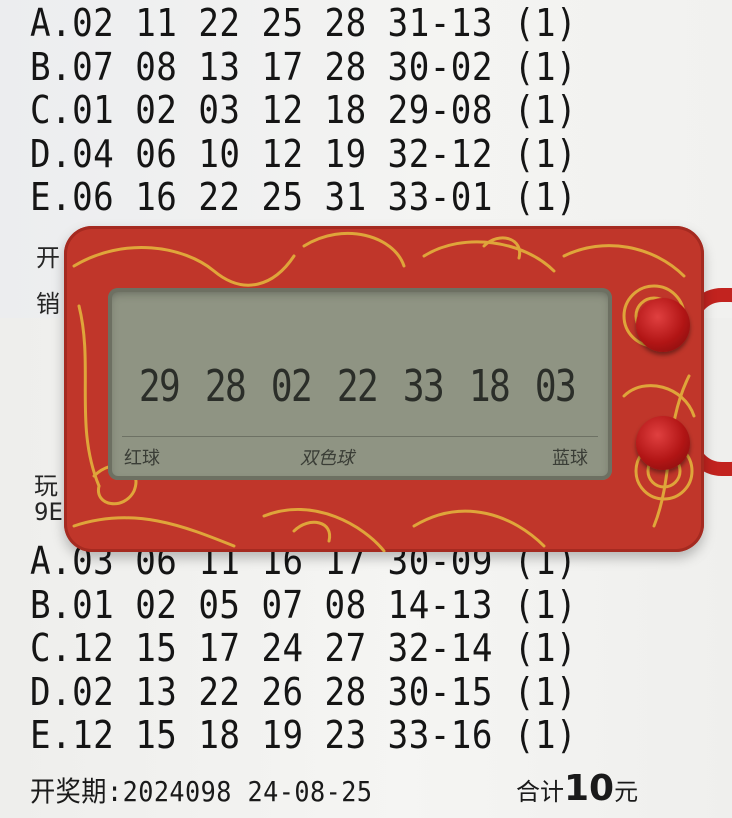 The image size is (732, 818). I want to click on total-unit: 元, so click(626, 792).